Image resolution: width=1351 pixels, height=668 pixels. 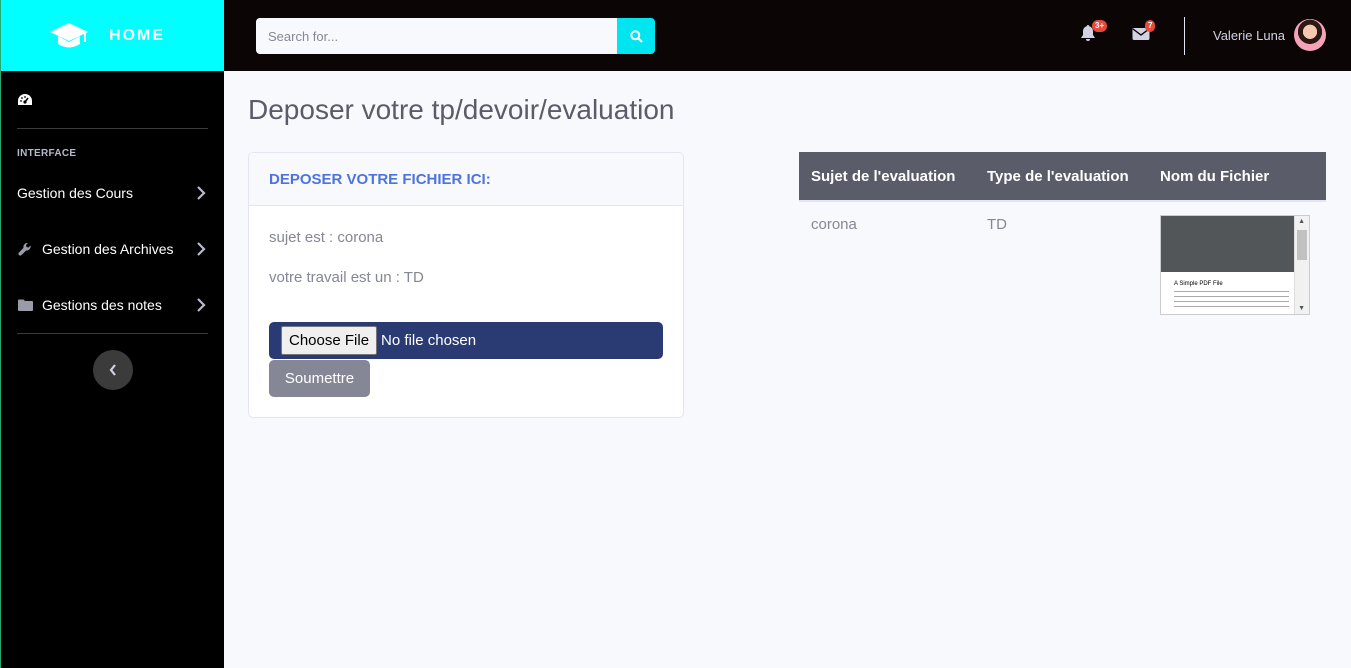 What do you see at coordinates (1058, 176) in the screenshot?
I see `column-header-type: Type de l'evaluation` at bounding box center [1058, 176].